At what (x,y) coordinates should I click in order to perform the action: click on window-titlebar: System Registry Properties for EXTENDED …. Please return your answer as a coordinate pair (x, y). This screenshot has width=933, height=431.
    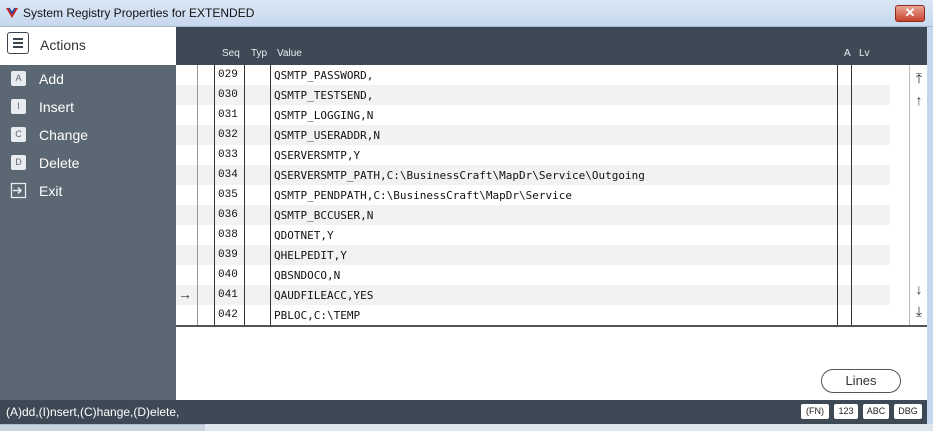
    Looking at the image, I should click on (466, 13).